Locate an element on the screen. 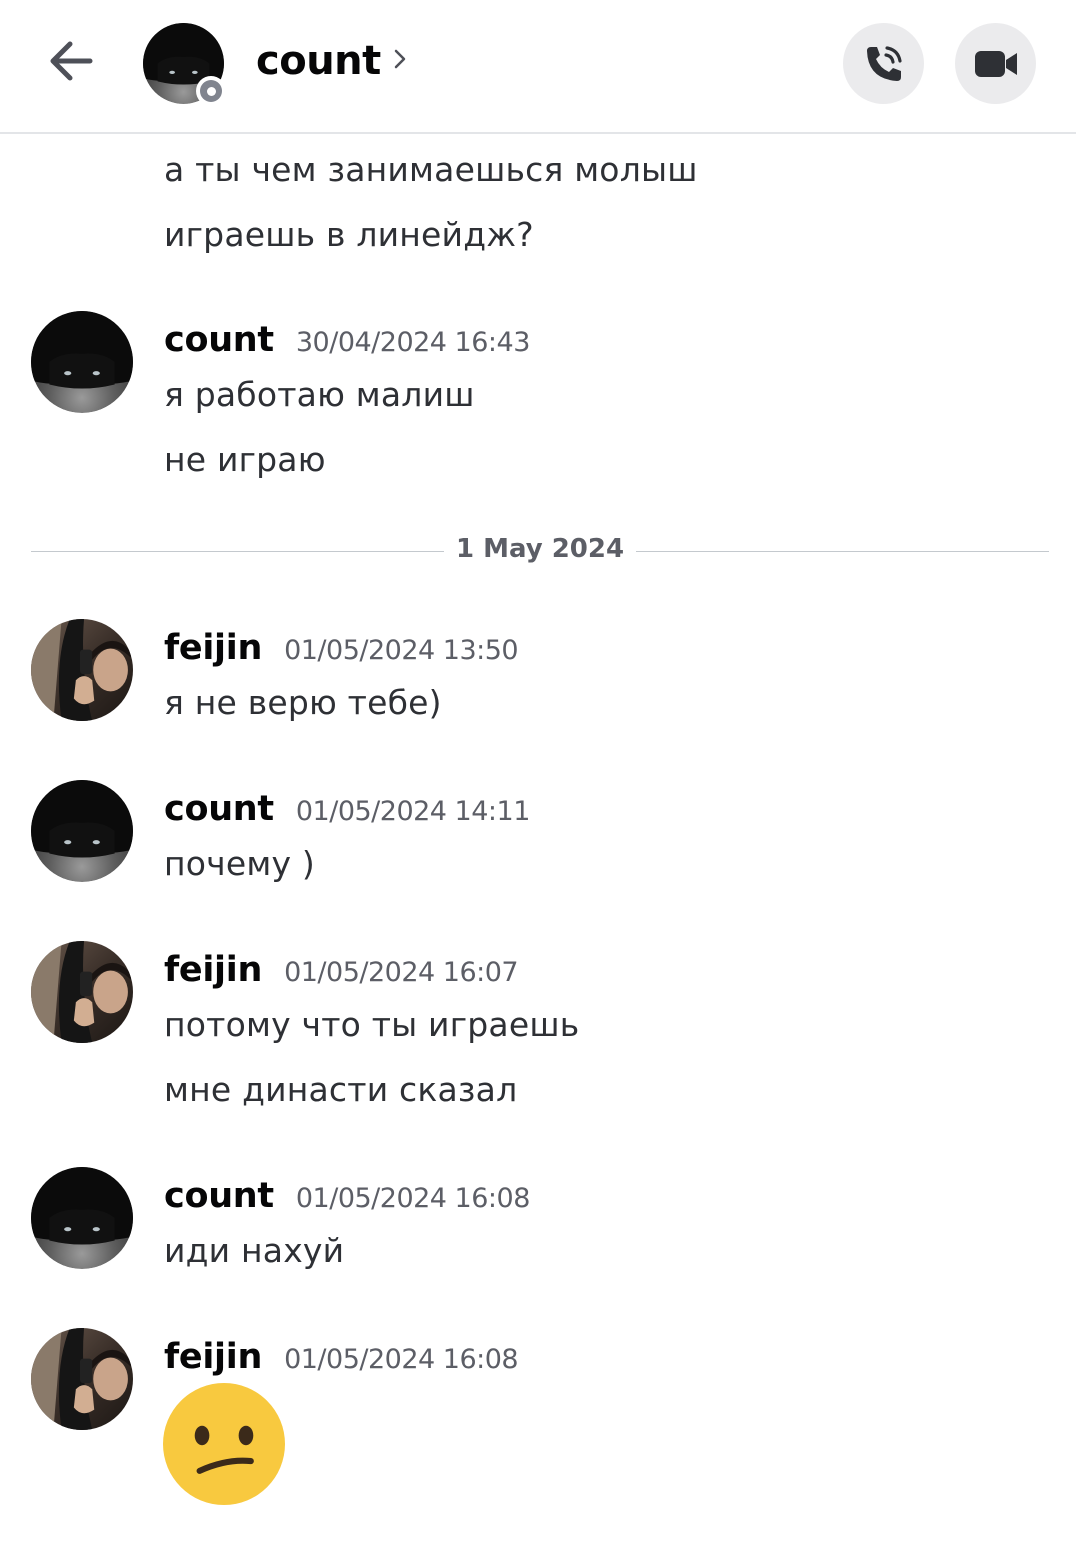  message-header: feijin 01/05/2024 16:07 is located at coordinates (341, 970).